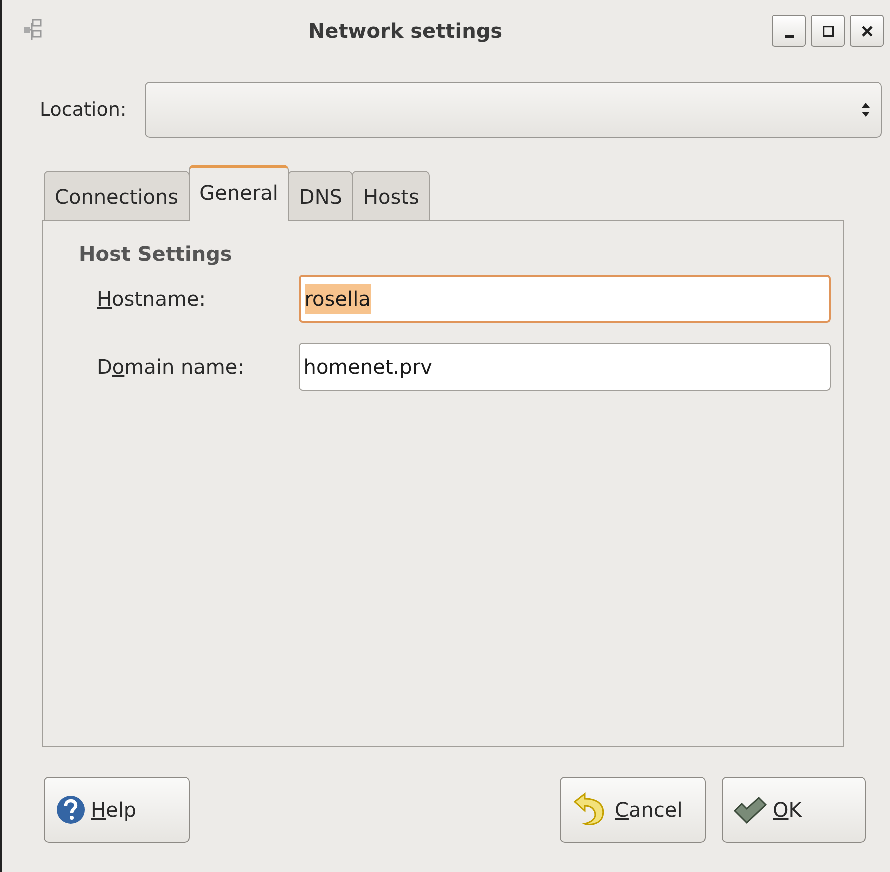  What do you see at coordinates (405, 31) in the screenshot?
I see `window-title: Network settings` at bounding box center [405, 31].